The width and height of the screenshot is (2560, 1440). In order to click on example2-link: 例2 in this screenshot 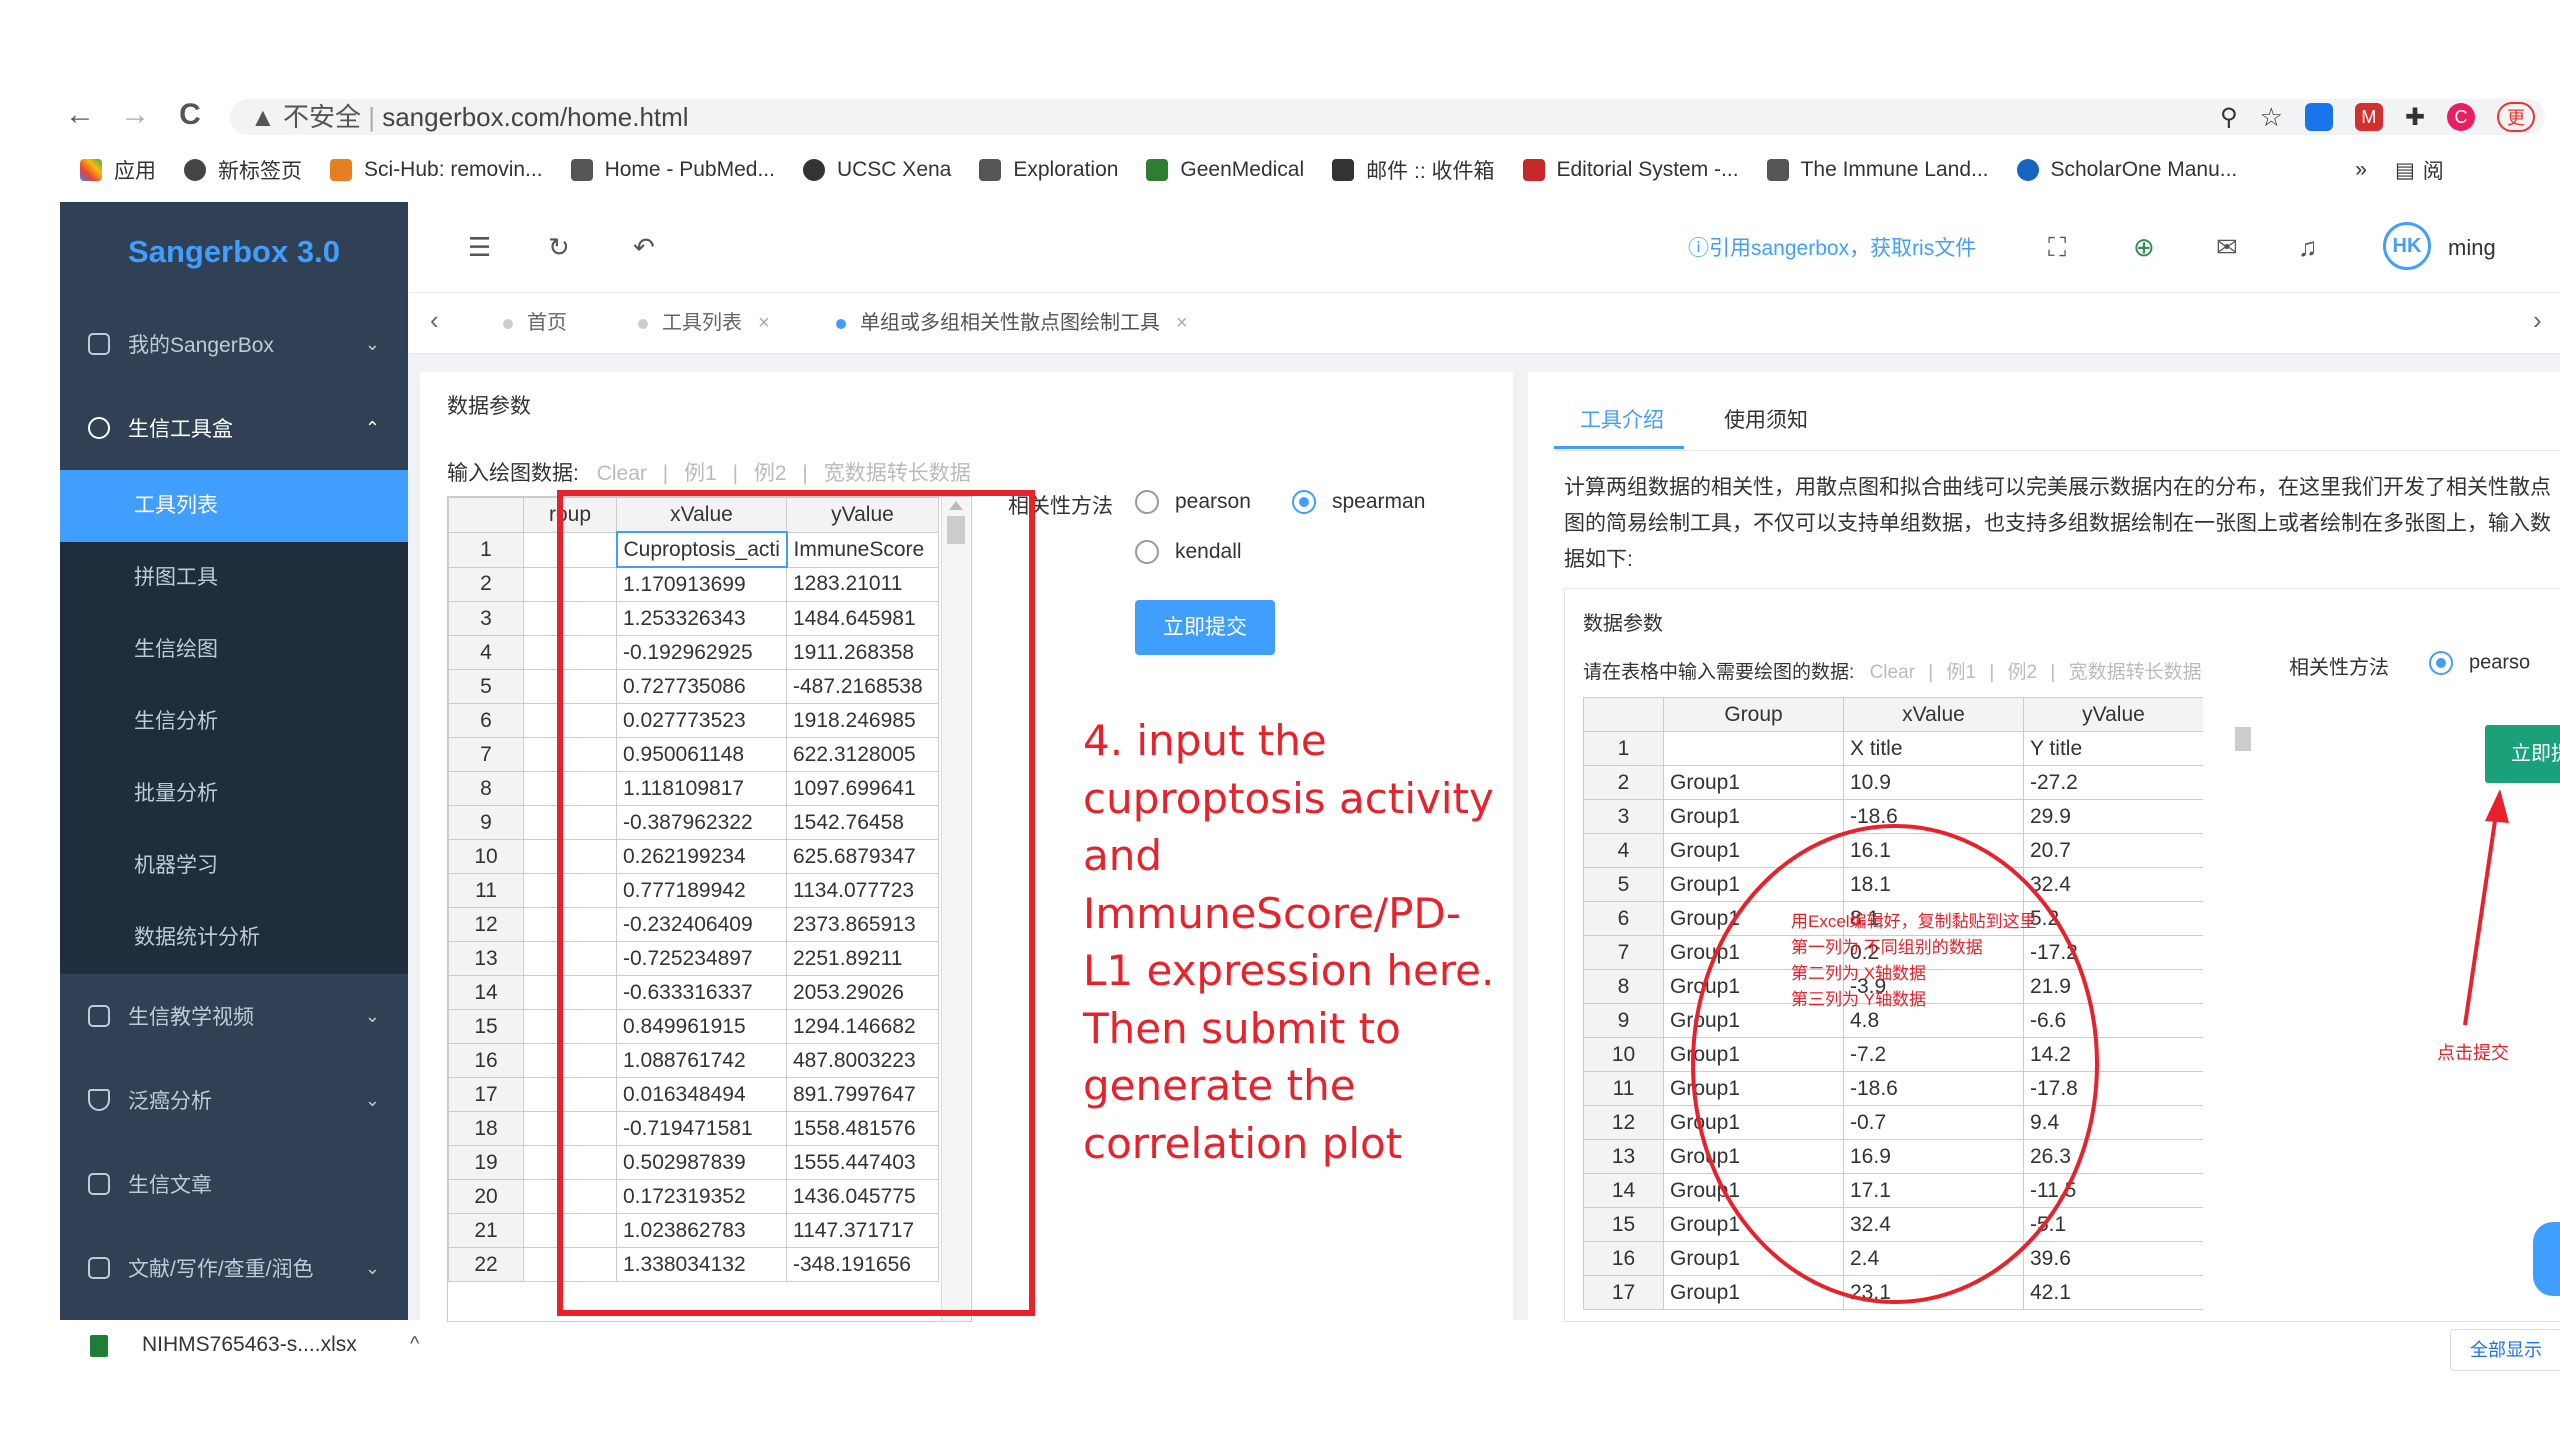, I will do `click(770, 473)`.